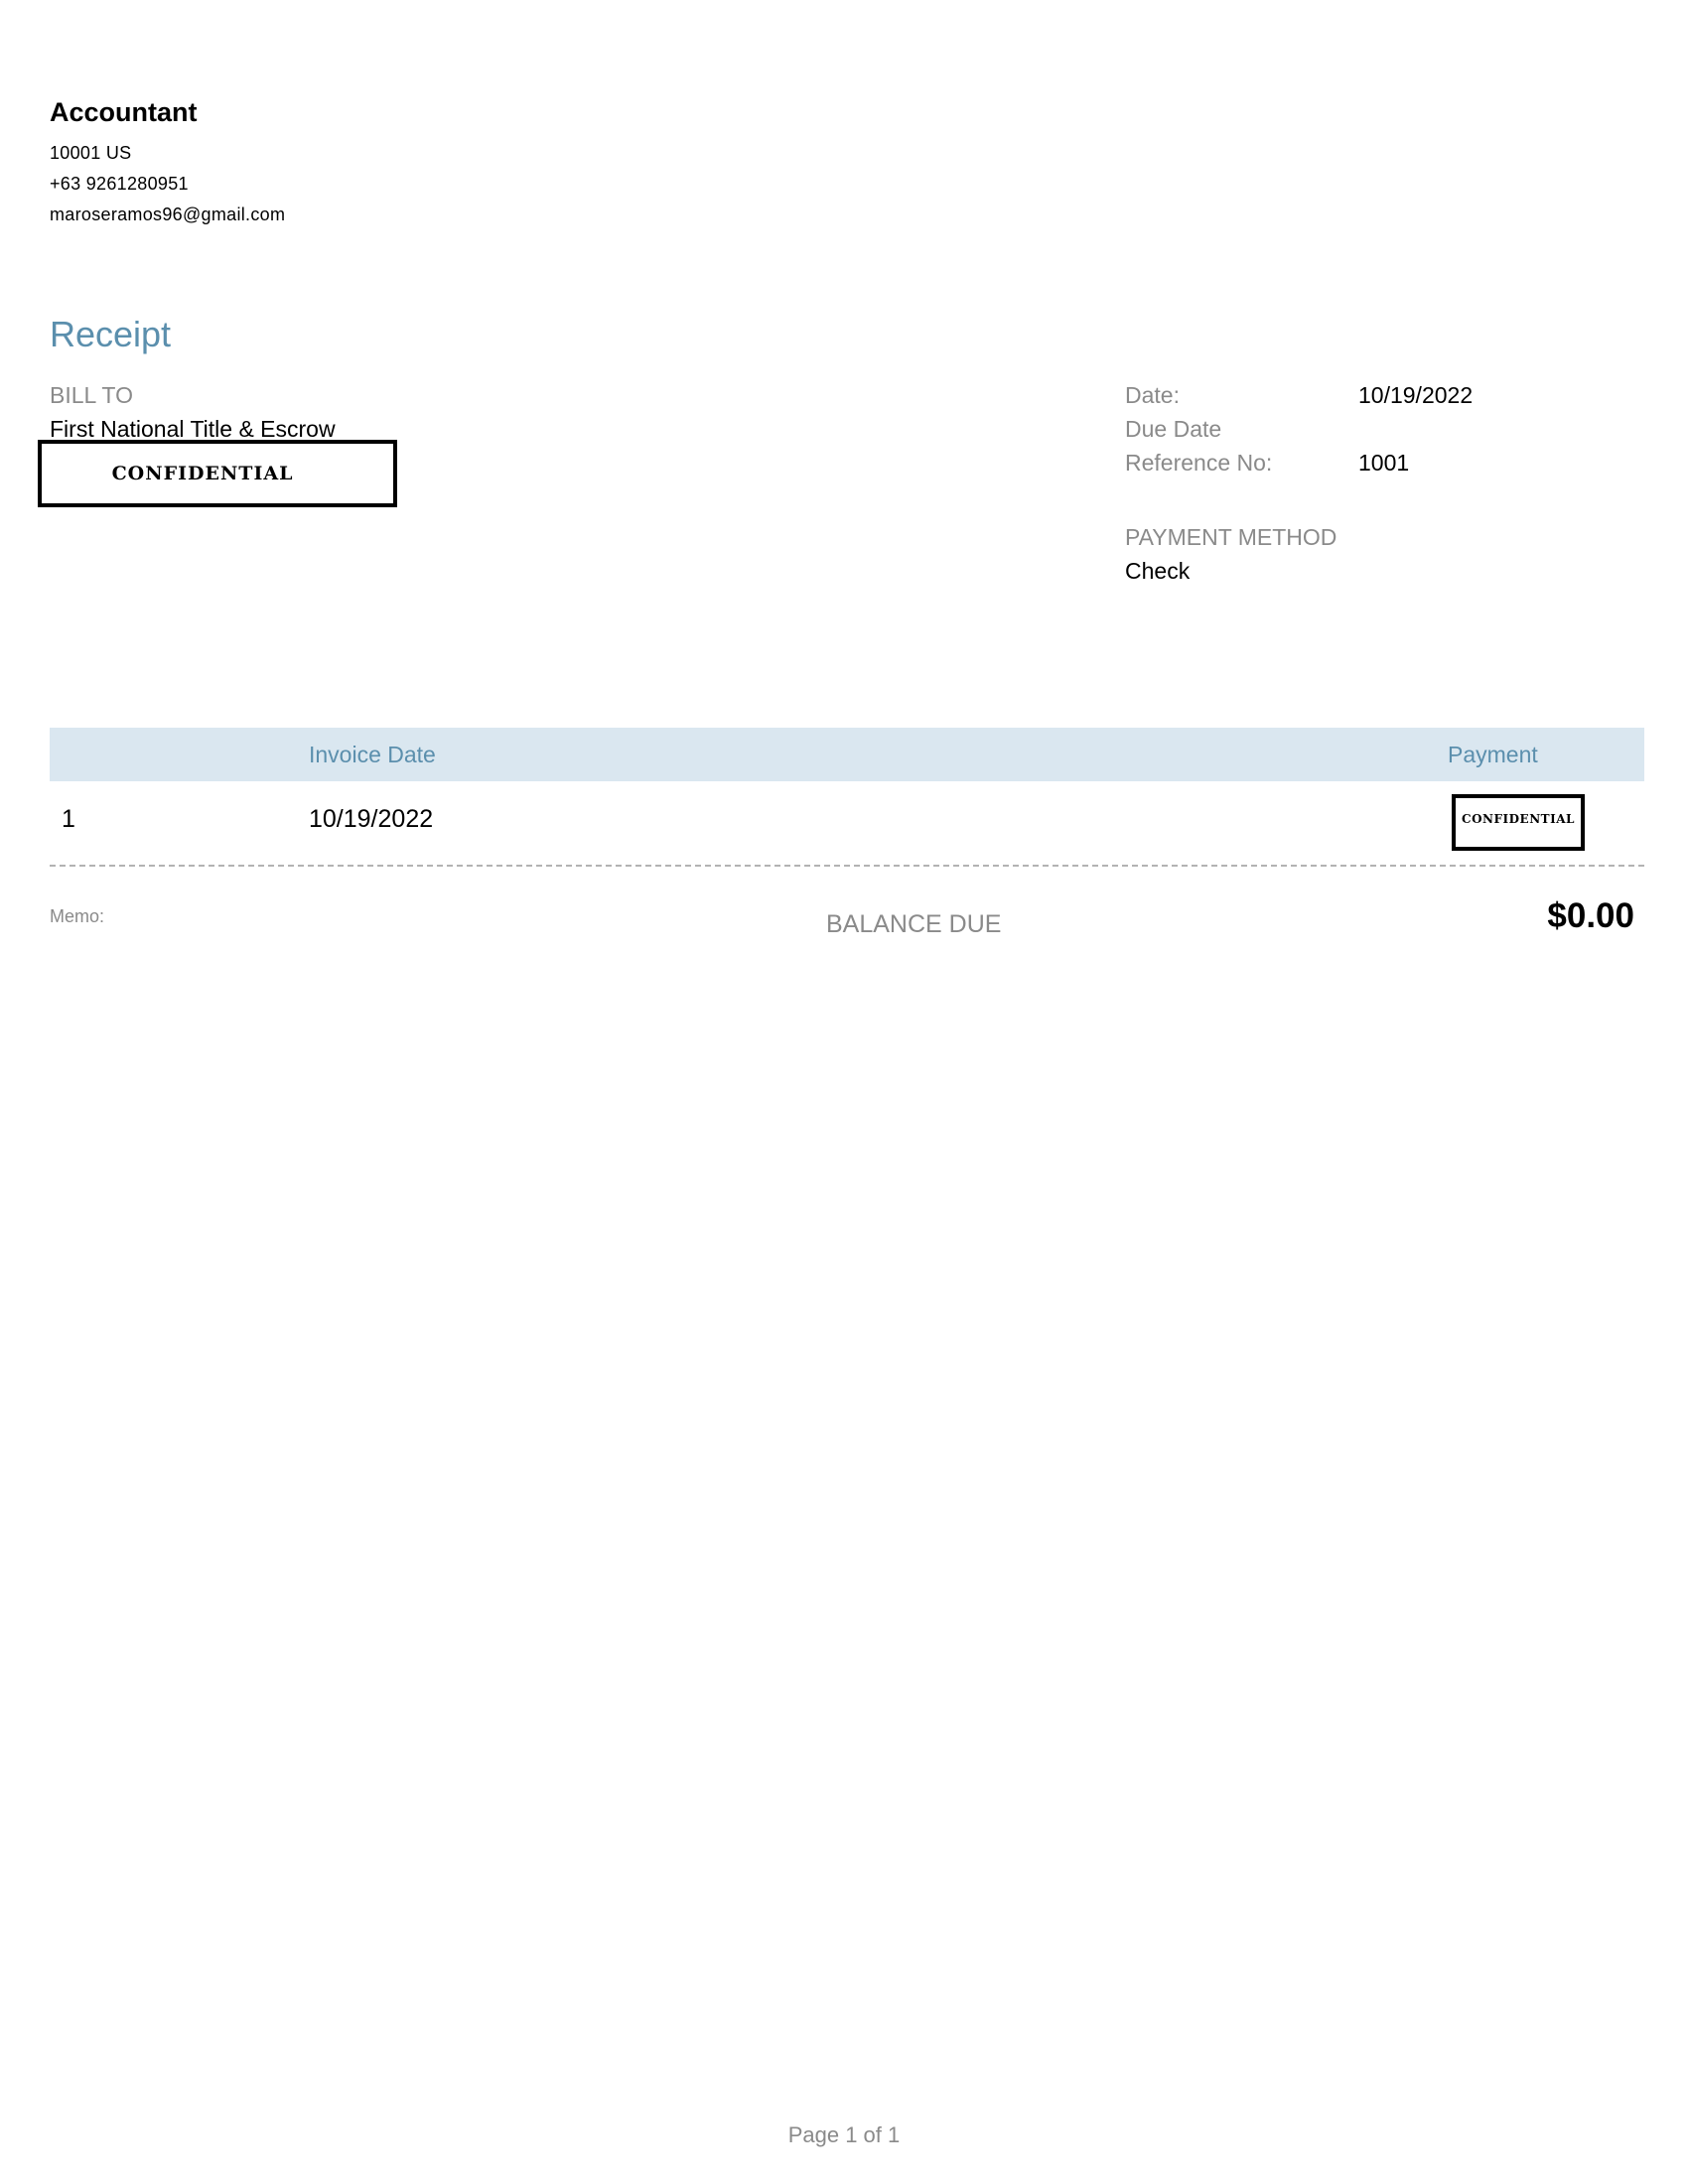  I want to click on table-header: Invoice Date Payment, so click(847, 754).